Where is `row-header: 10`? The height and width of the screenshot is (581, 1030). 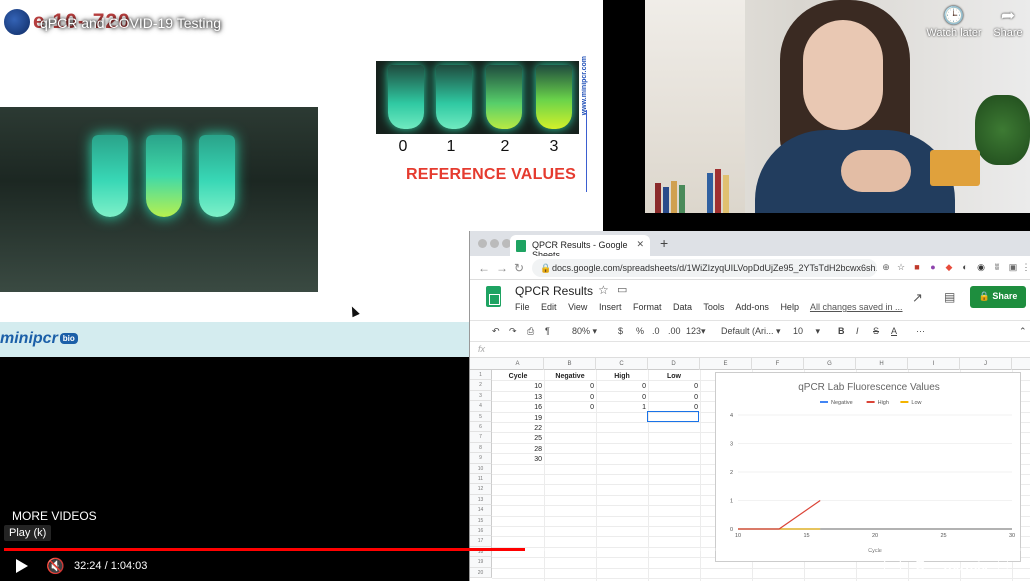
row-header: 10 is located at coordinates (481, 468).